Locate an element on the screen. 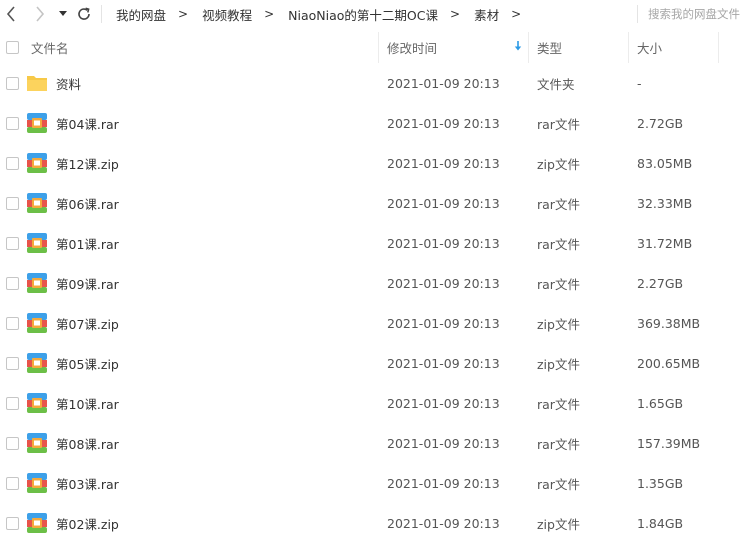  file-row: 第10课.rar 2021-01-09 20:13 rar文件 1.65GB is located at coordinates (376, 403).